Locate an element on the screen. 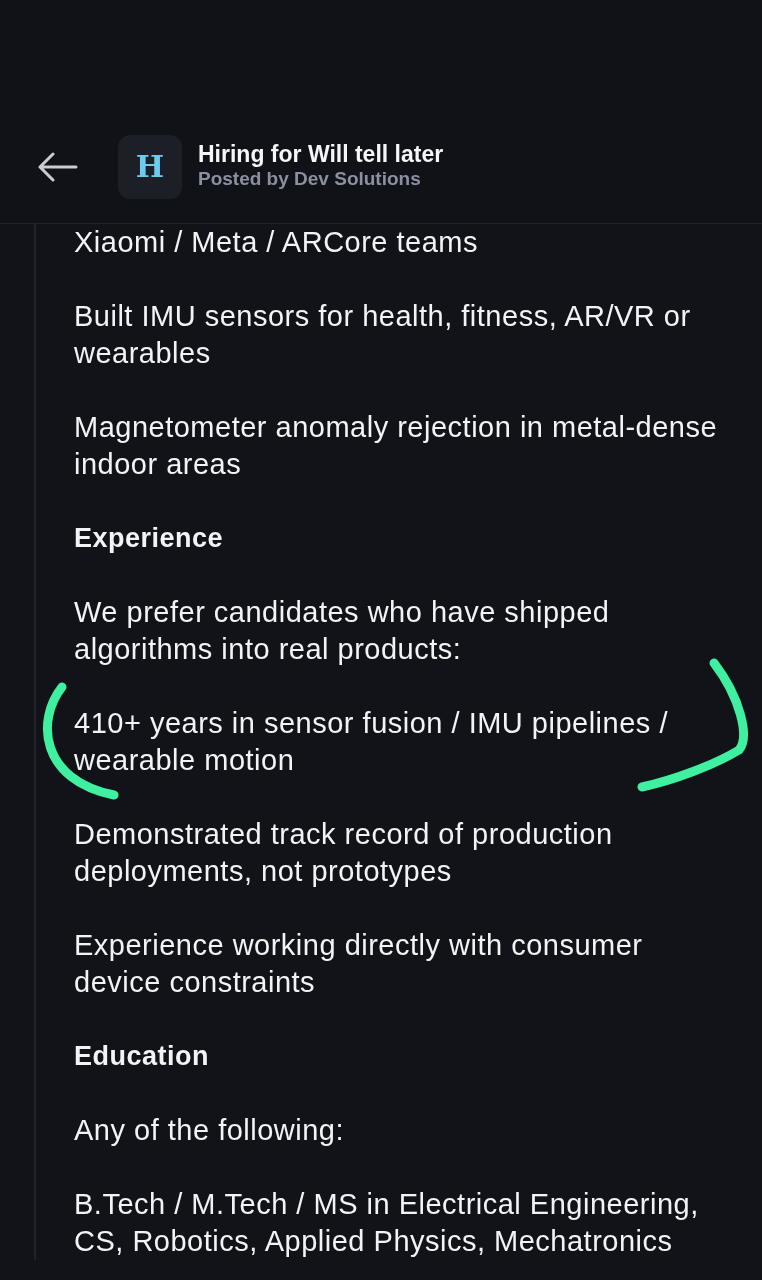 This screenshot has width=762, height=1280. paragraph: 410+ years in sensor fusion / IMU pipelines / wearable motion is located at coordinates (371, 742).